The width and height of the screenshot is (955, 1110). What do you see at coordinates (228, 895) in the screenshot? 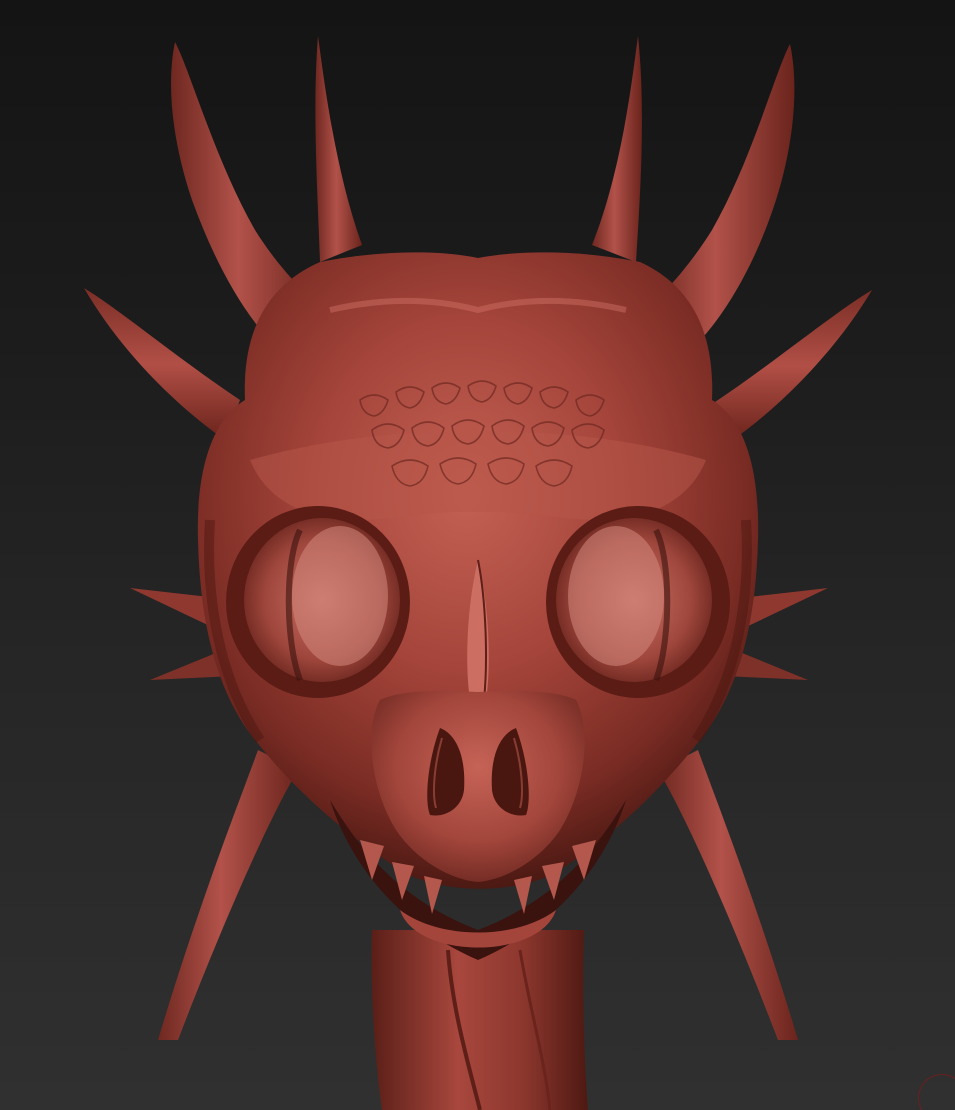
I see `tusk-lower-left` at bounding box center [228, 895].